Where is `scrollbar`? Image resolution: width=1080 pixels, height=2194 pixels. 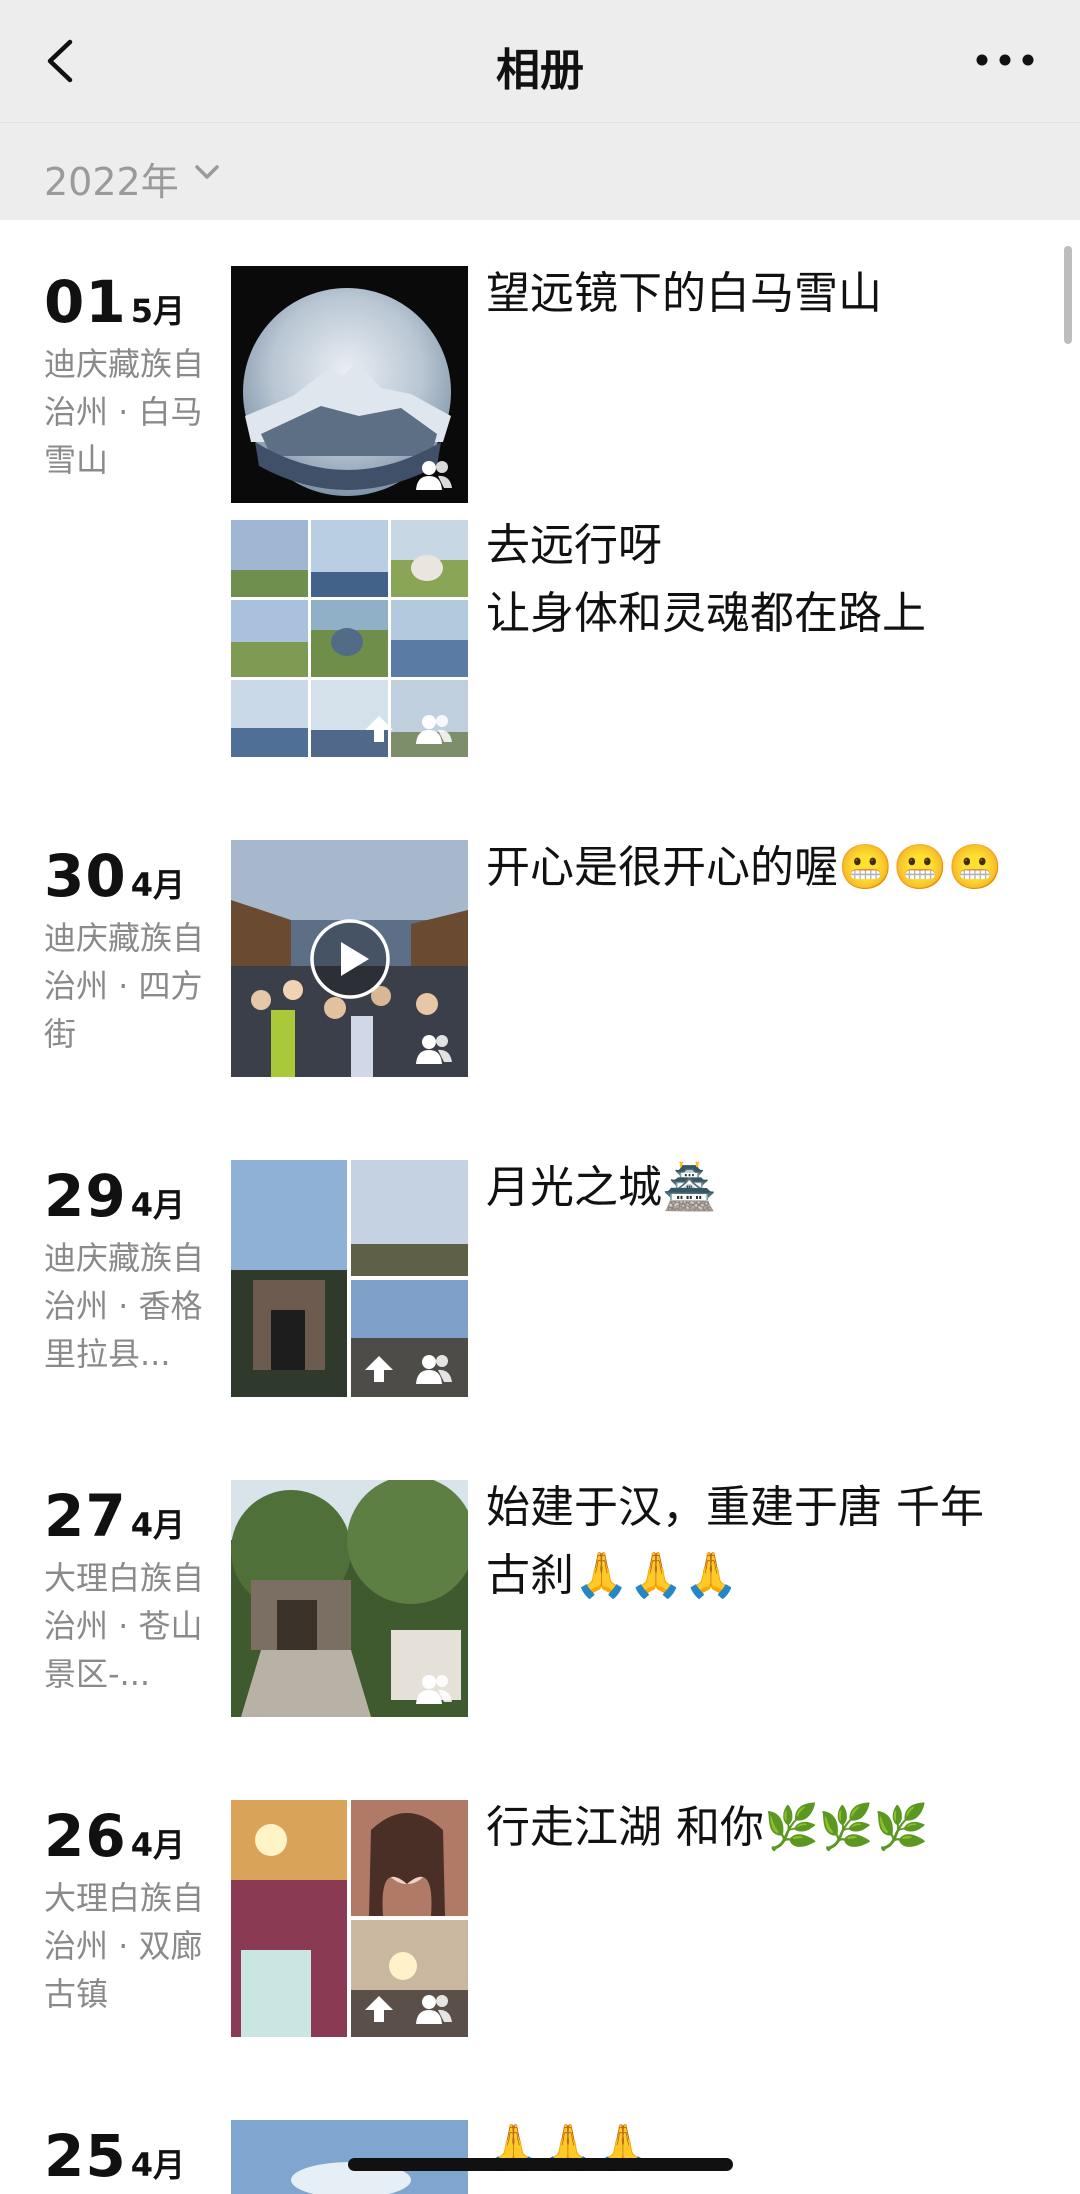 scrollbar is located at coordinates (1068, 295).